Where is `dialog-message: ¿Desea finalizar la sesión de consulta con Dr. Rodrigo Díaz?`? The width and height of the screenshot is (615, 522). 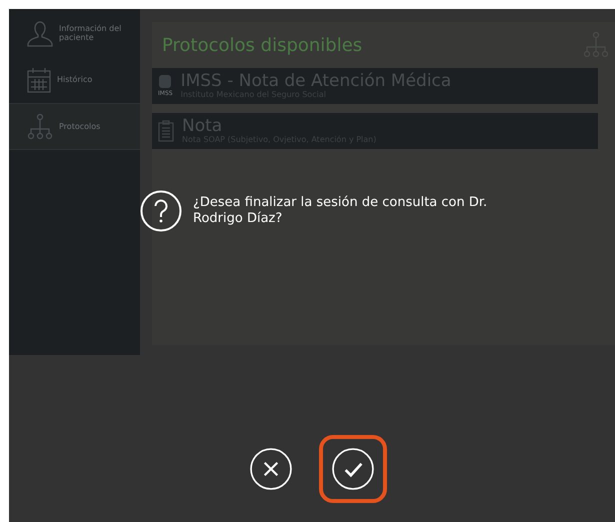
dialog-message: ¿Desea finalizar la sesión de consulta con Dr. Rodrigo Díaz? is located at coordinates (340, 211).